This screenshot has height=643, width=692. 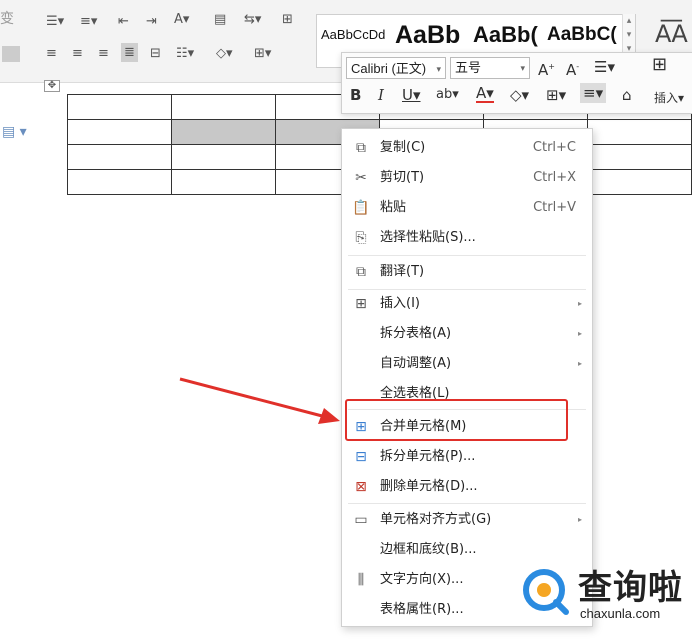 I want to click on watermark-url: chaxunla.com, so click(x=620, y=613).